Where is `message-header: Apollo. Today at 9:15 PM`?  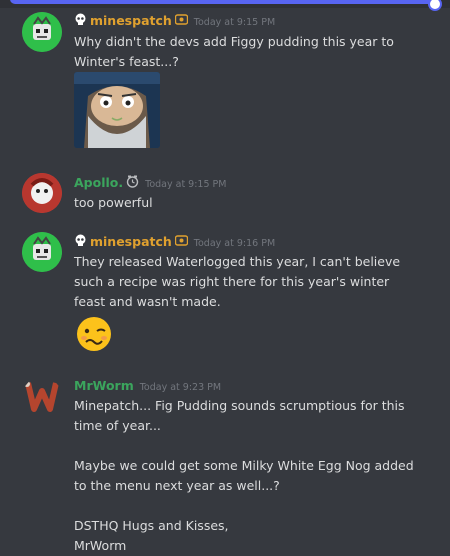
message-header: Apollo. Today at 9:15 PM is located at coordinates (150, 182).